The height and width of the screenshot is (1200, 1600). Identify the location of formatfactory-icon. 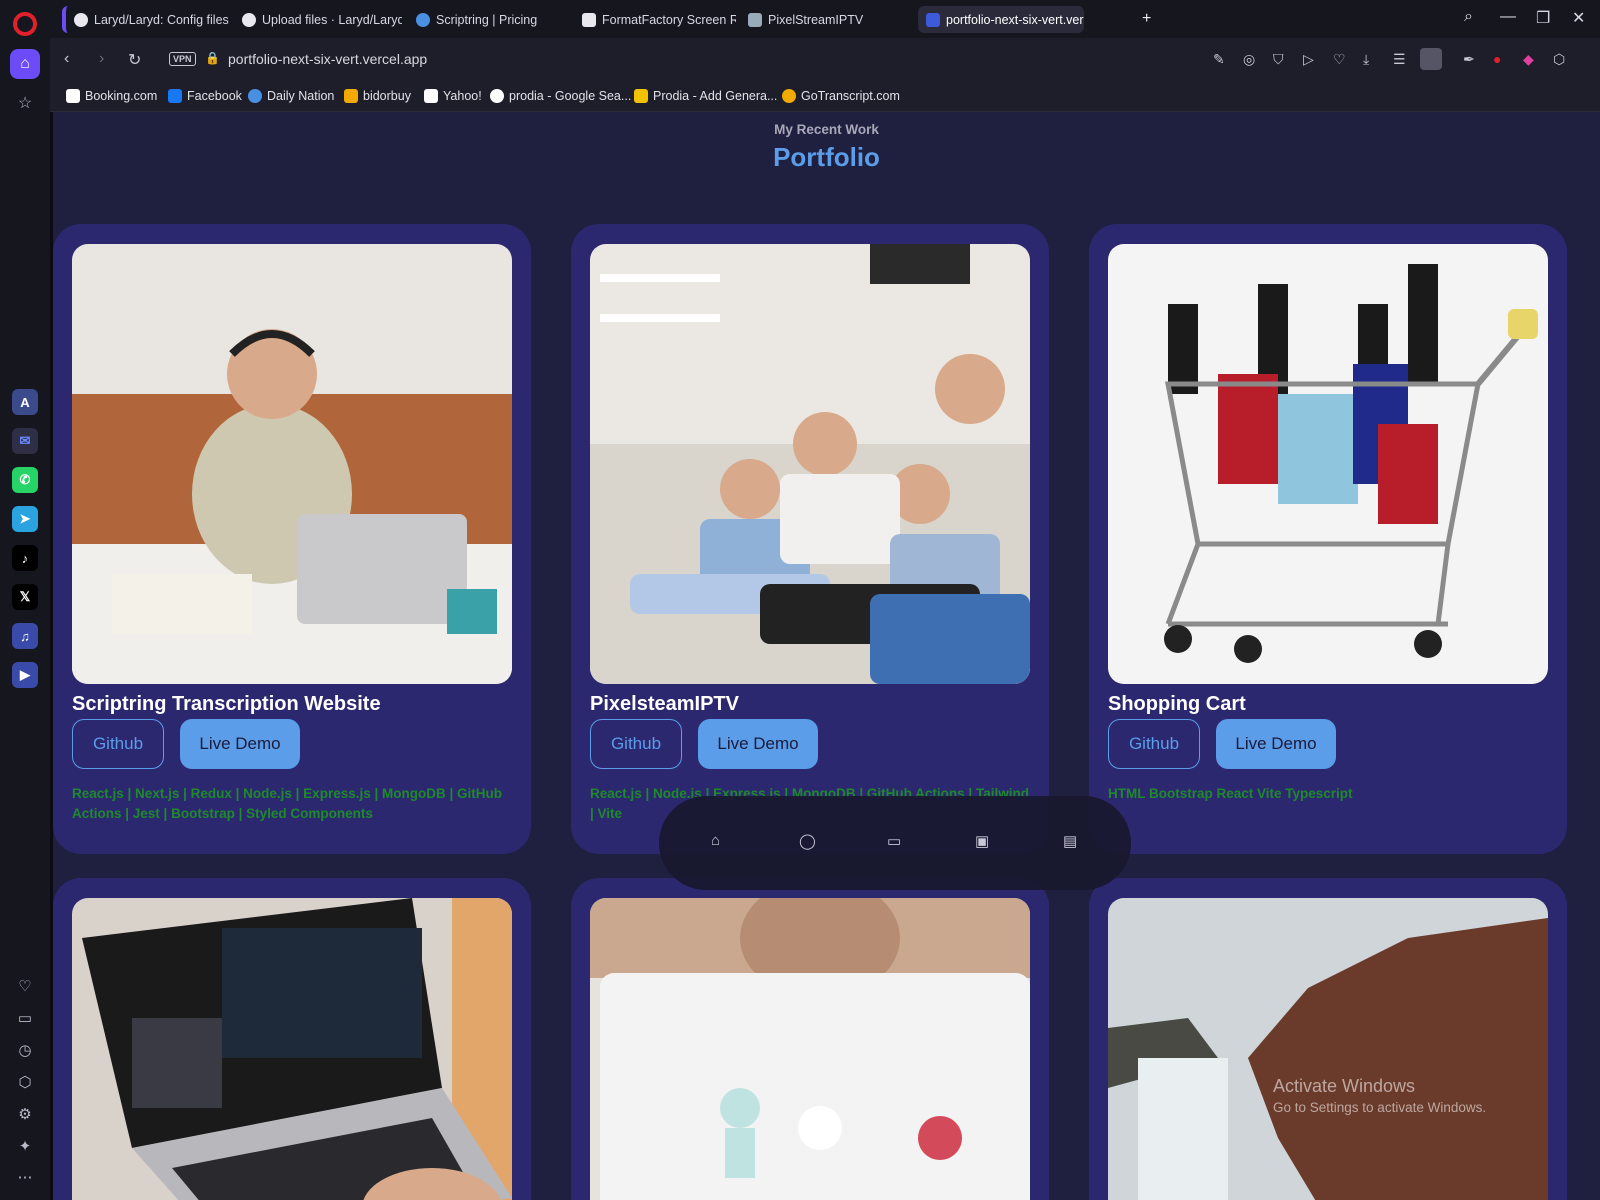
(589, 19).